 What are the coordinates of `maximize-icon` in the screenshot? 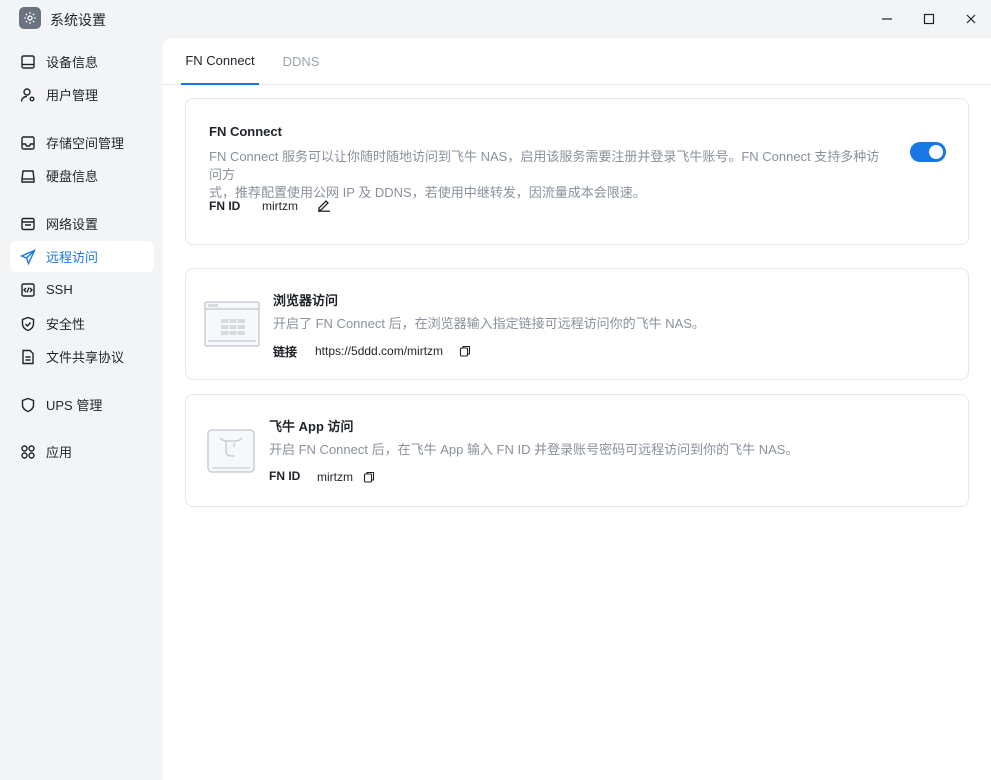 It's located at (929, 19).